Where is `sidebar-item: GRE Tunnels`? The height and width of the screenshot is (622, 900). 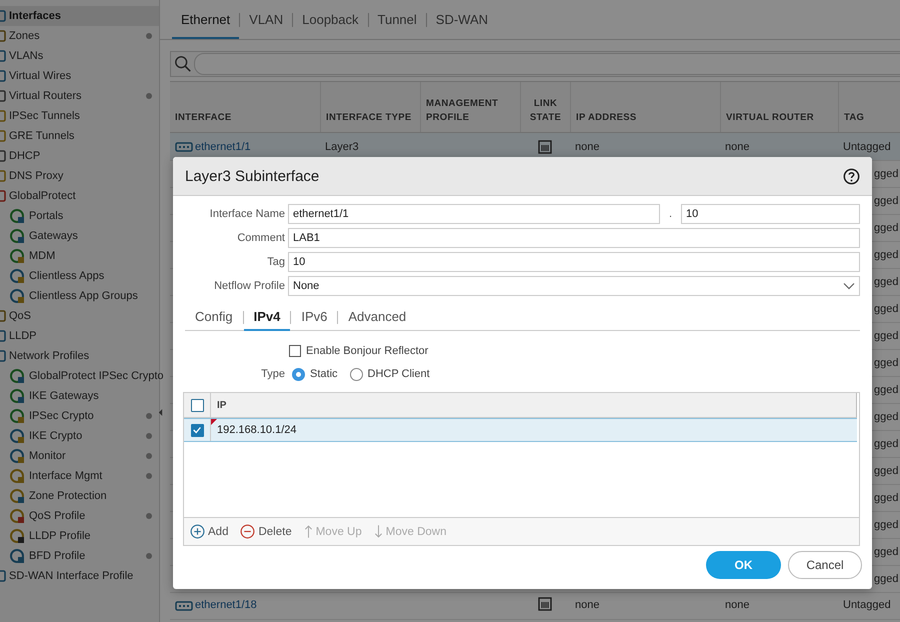
sidebar-item: GRE Tunnels is located at coordinates (79, 136).